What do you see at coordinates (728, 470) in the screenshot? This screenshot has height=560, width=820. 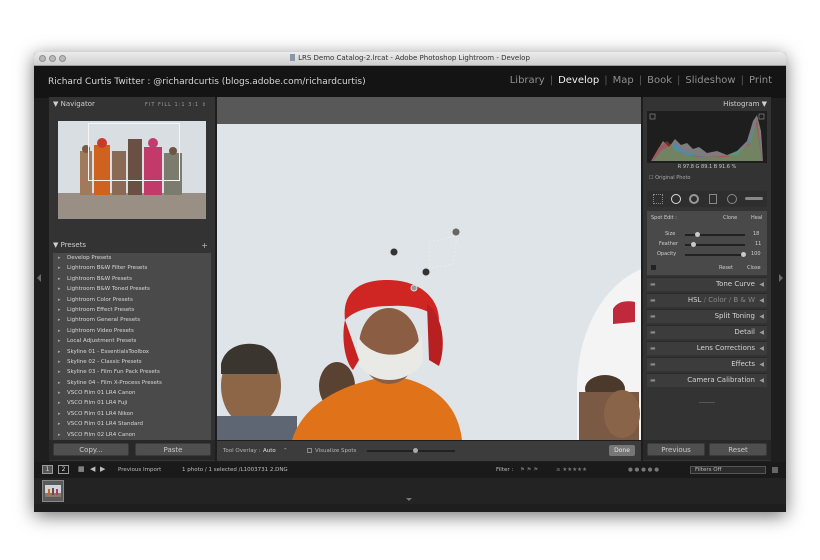 I see `filters-off-select: Filters Off` at bounding box center [728, 470].